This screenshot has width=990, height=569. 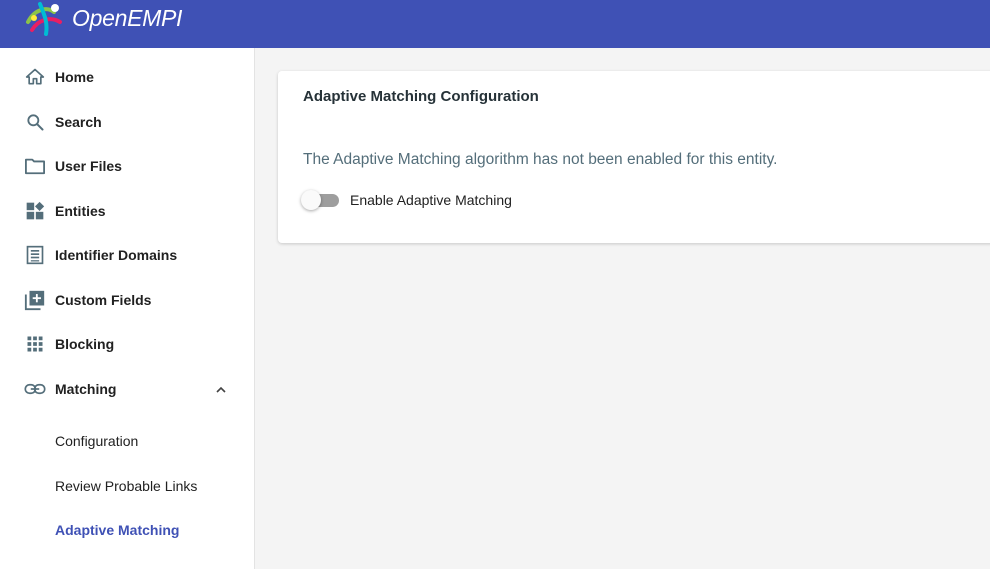 What do you see at coordinates (431, 200) in the screenshot?
I see `toggle-label: Enable Adaptive Matching` at bounding box center [431, 200].